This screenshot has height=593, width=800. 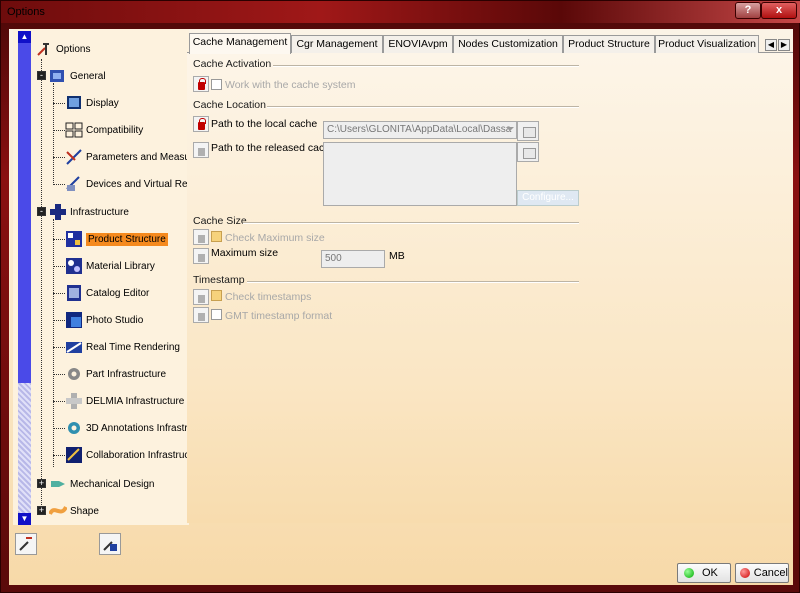 What do you see at coordinates (135, 184) in the screenshot?
I see `tree-item-devices-and-virtual-reality: Devices and Virtual Reality` at bounding box center [135, 184].